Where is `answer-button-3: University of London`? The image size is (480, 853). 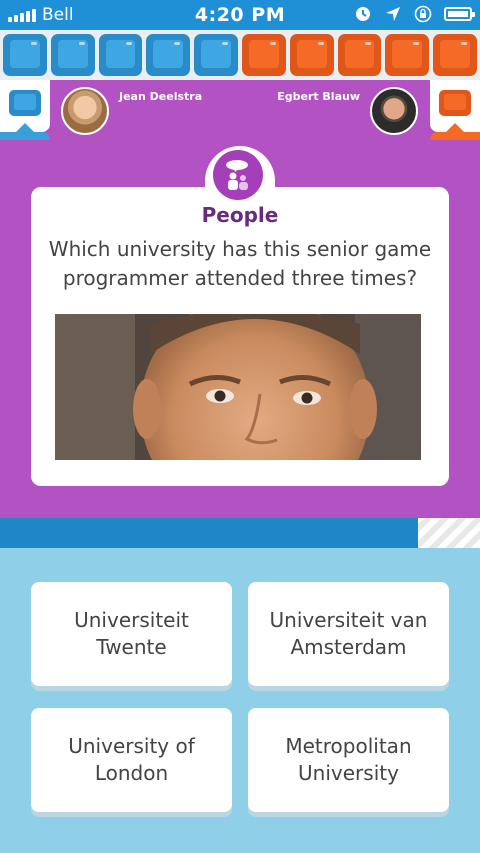
answer-button-3: University of London is located at coordinates (131, 760).